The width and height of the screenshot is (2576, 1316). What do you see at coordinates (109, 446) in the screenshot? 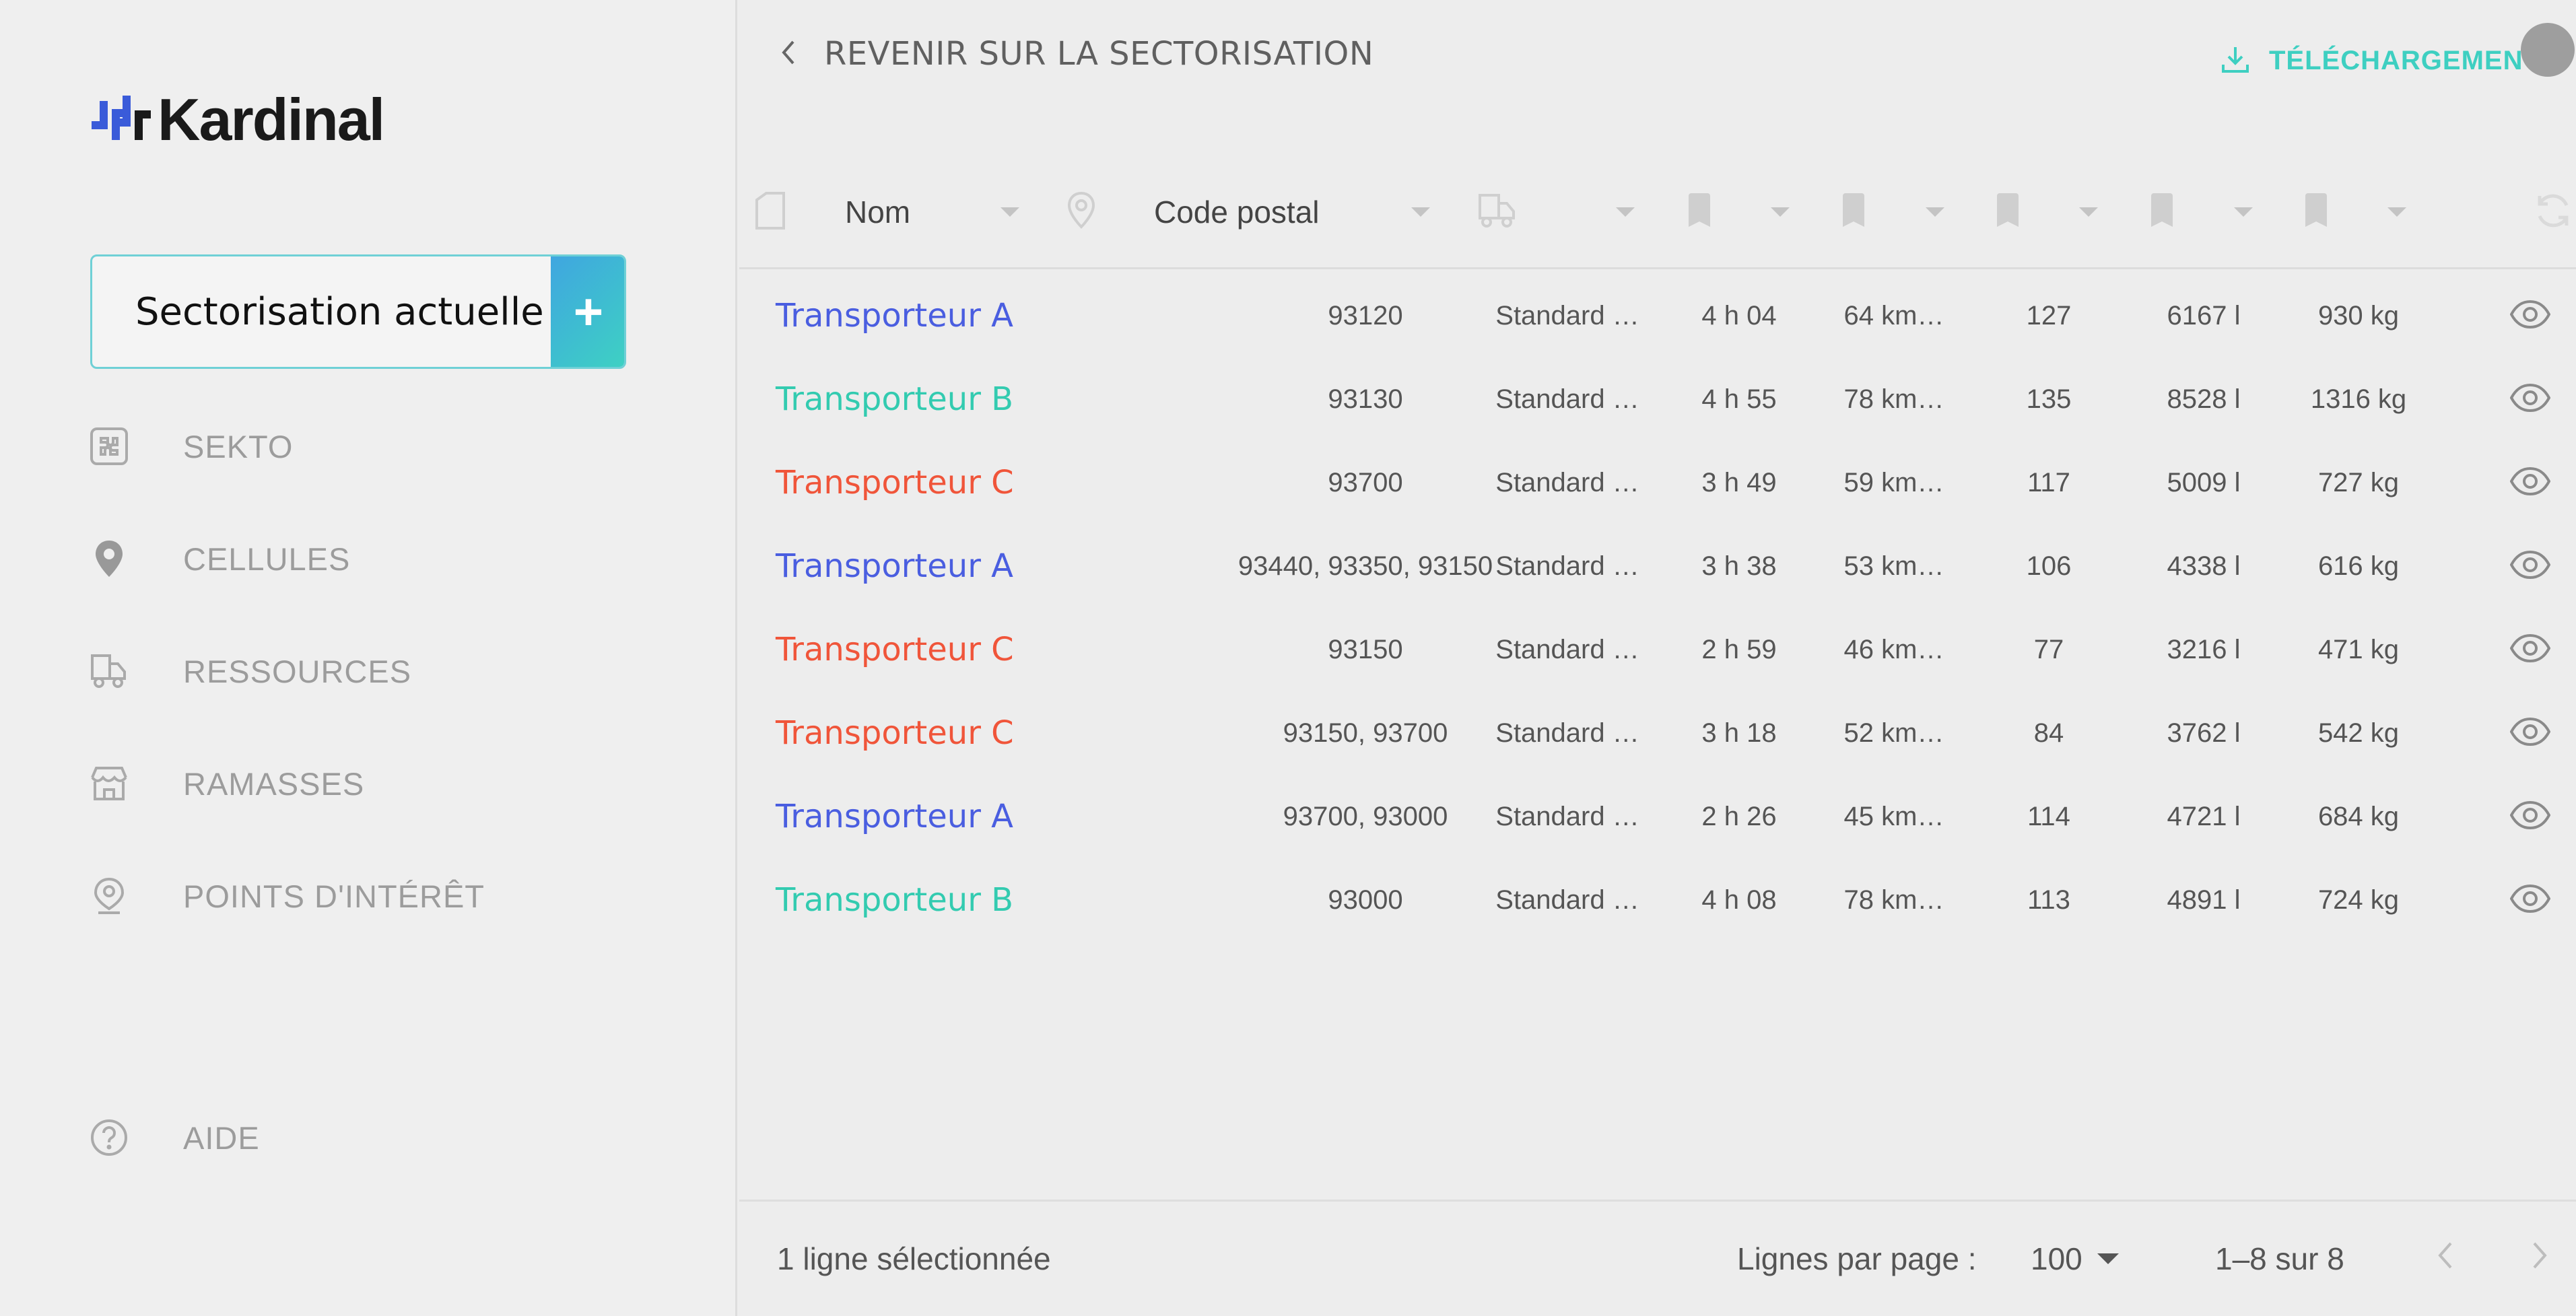
I see `puzzle-icon` at bounding box center [109, 446].